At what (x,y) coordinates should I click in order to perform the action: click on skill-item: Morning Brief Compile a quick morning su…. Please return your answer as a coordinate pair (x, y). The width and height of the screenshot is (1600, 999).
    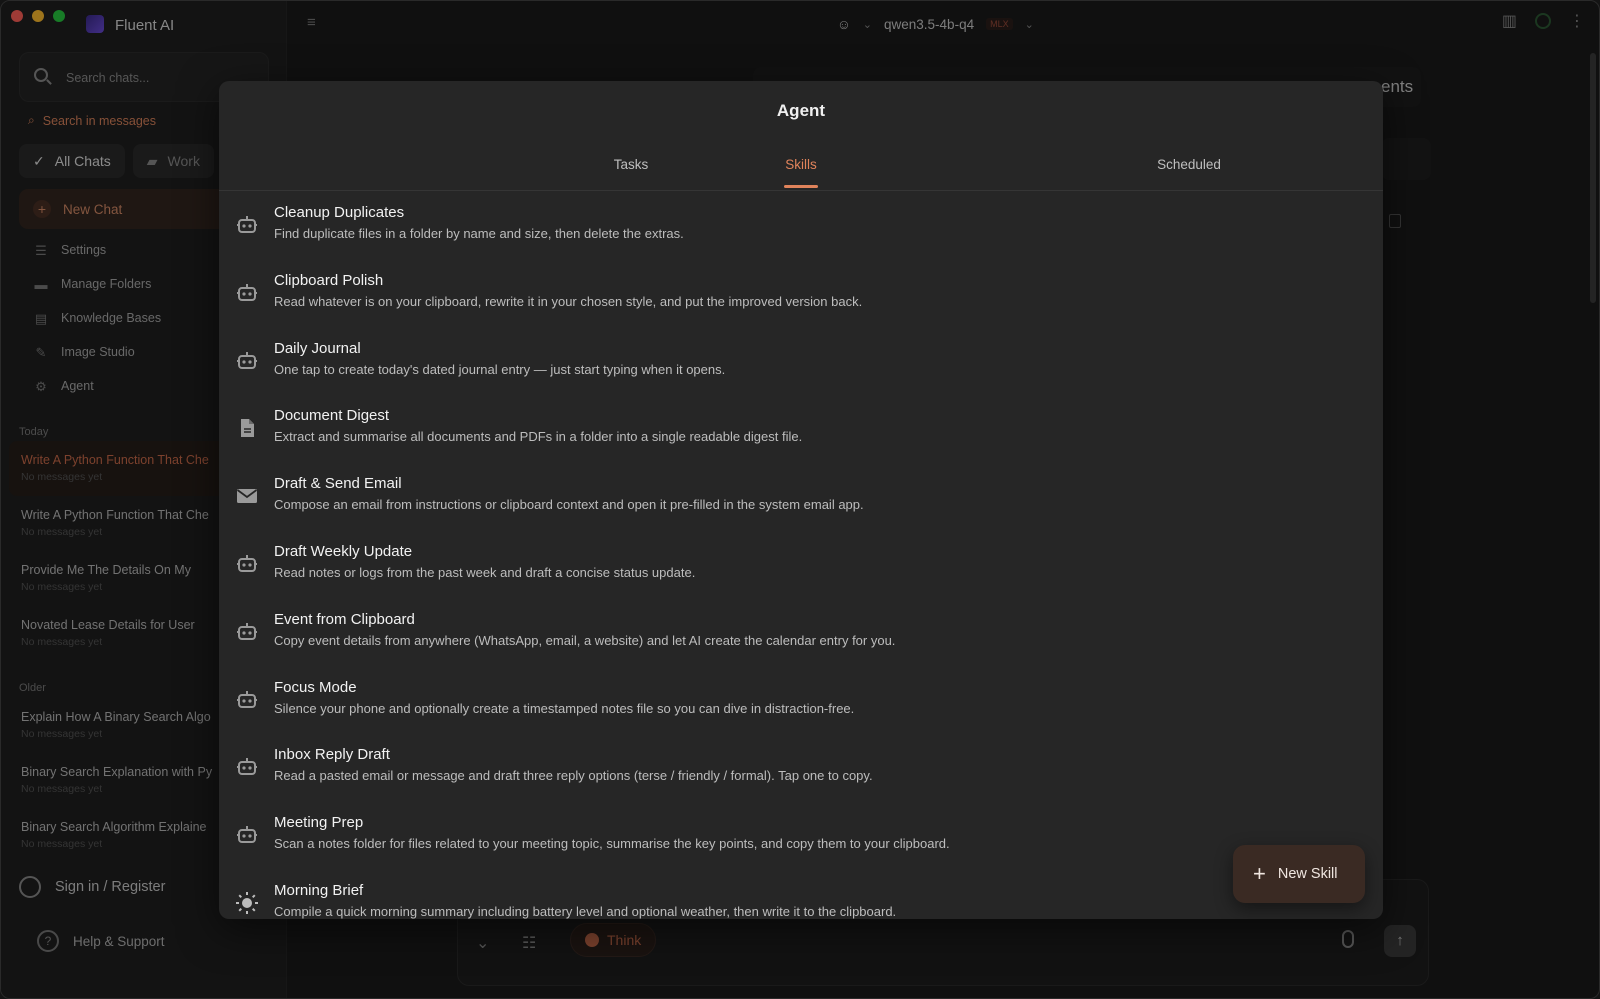
    Looking at the image, I should click on (801, 894).